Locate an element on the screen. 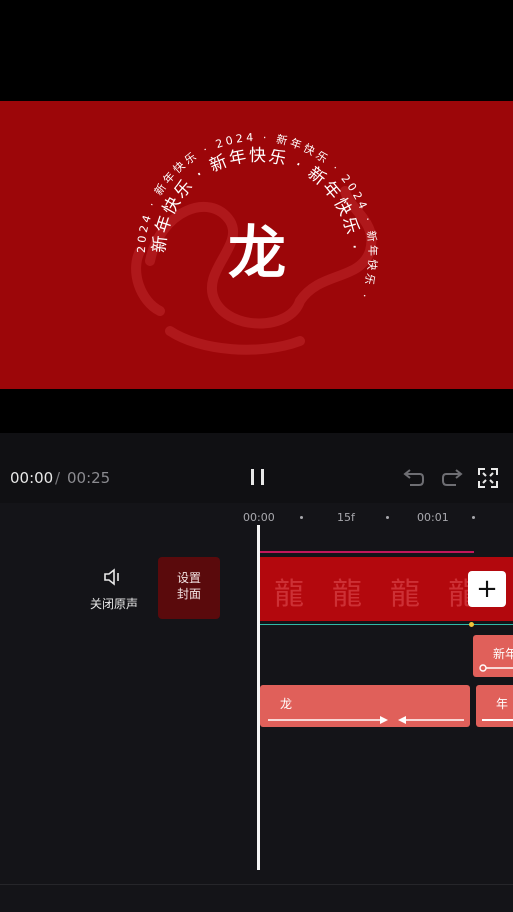 The height and width of the screenshot is (912, 513). bottom-toolbar-edge is located at coordinates (256, 898).